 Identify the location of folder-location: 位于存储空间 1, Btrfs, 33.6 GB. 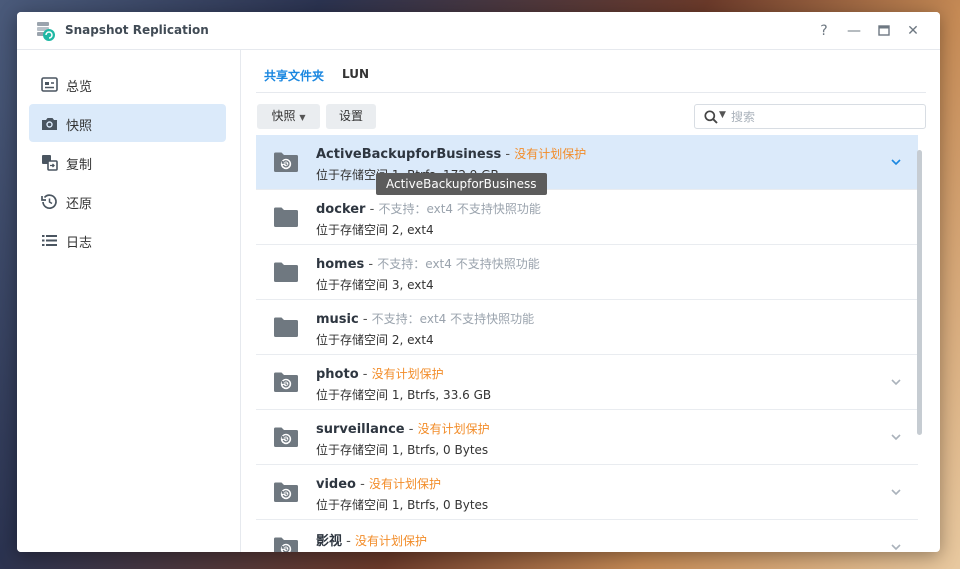
(404, 395).